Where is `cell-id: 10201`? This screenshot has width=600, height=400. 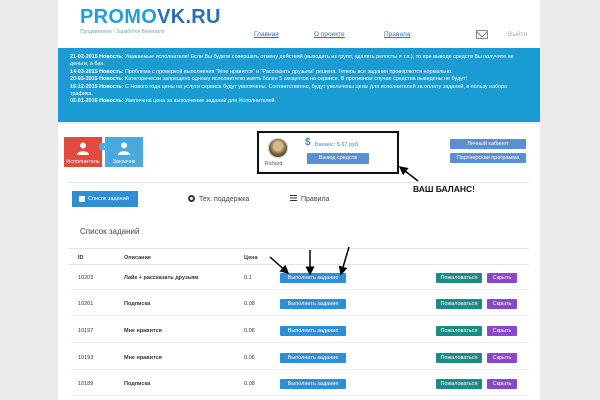 cell-id: 10201 is located at coordinates (86, 304).